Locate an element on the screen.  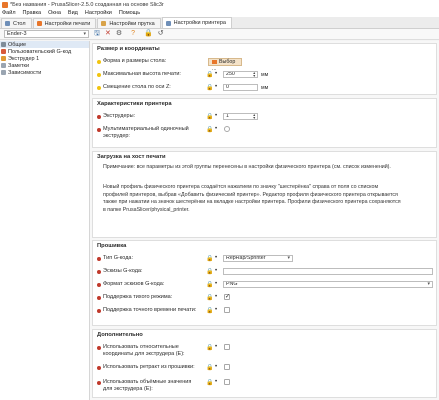
z-offset-input: 0 is located at coordinates (240, 87).